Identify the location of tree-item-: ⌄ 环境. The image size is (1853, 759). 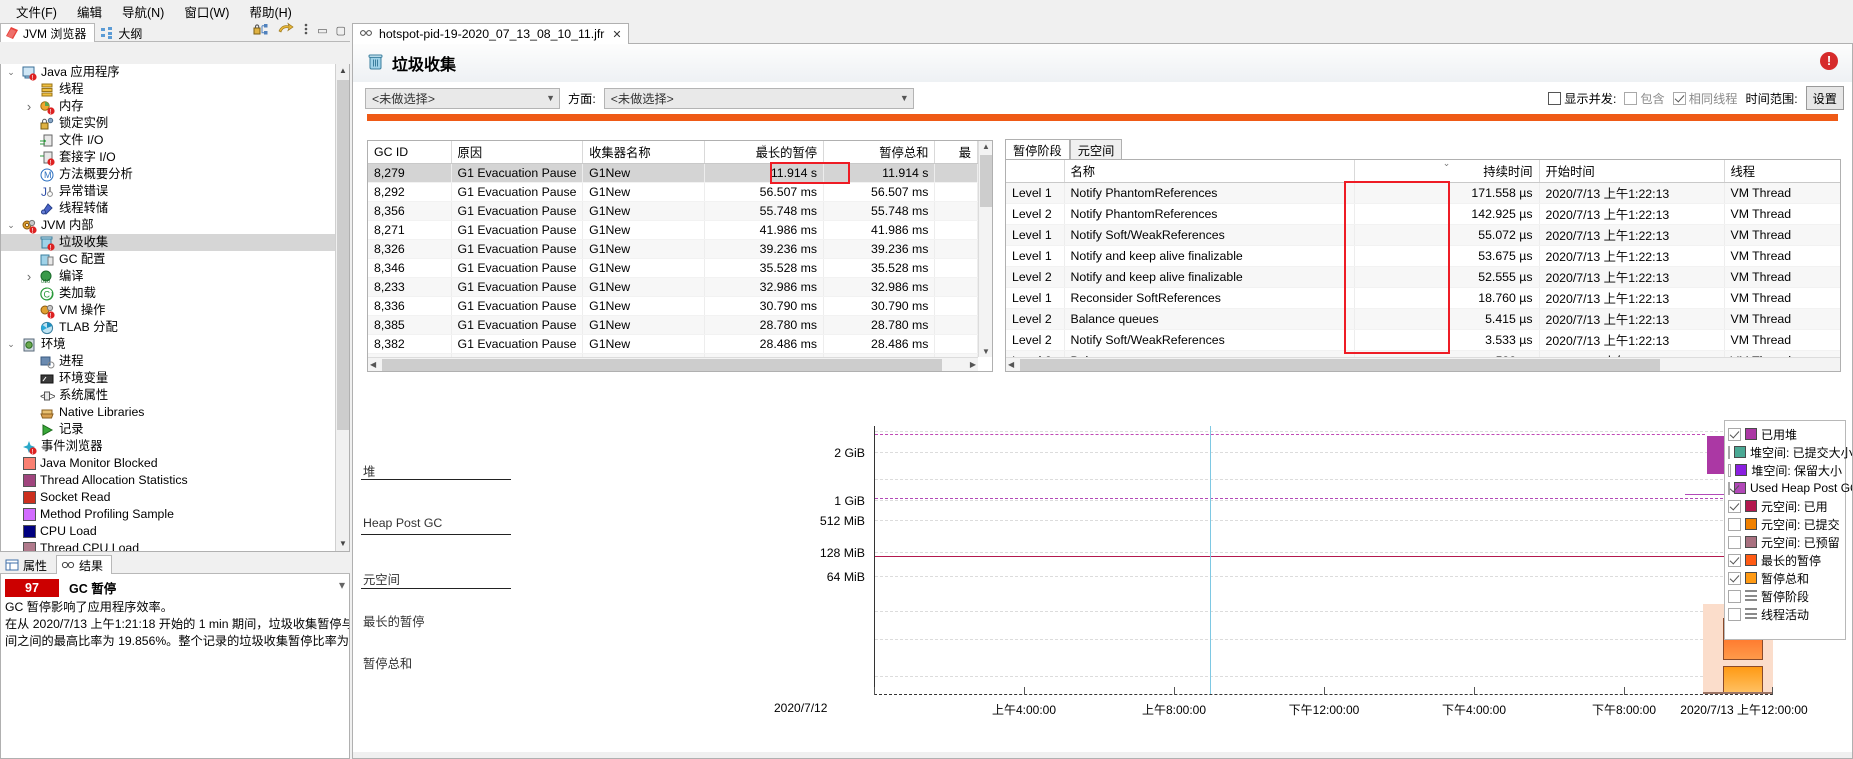
(168, 344).